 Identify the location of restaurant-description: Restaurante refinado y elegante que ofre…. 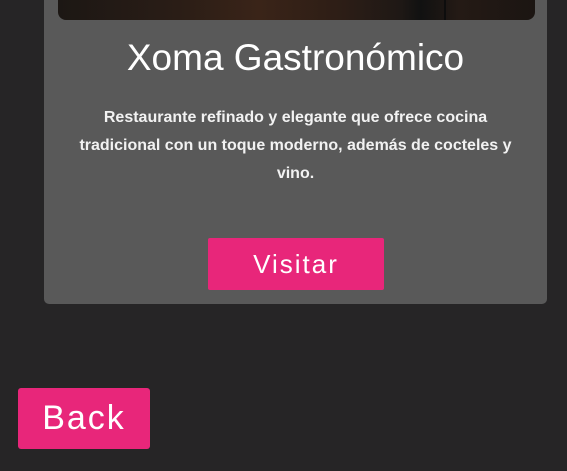
(295, 145).